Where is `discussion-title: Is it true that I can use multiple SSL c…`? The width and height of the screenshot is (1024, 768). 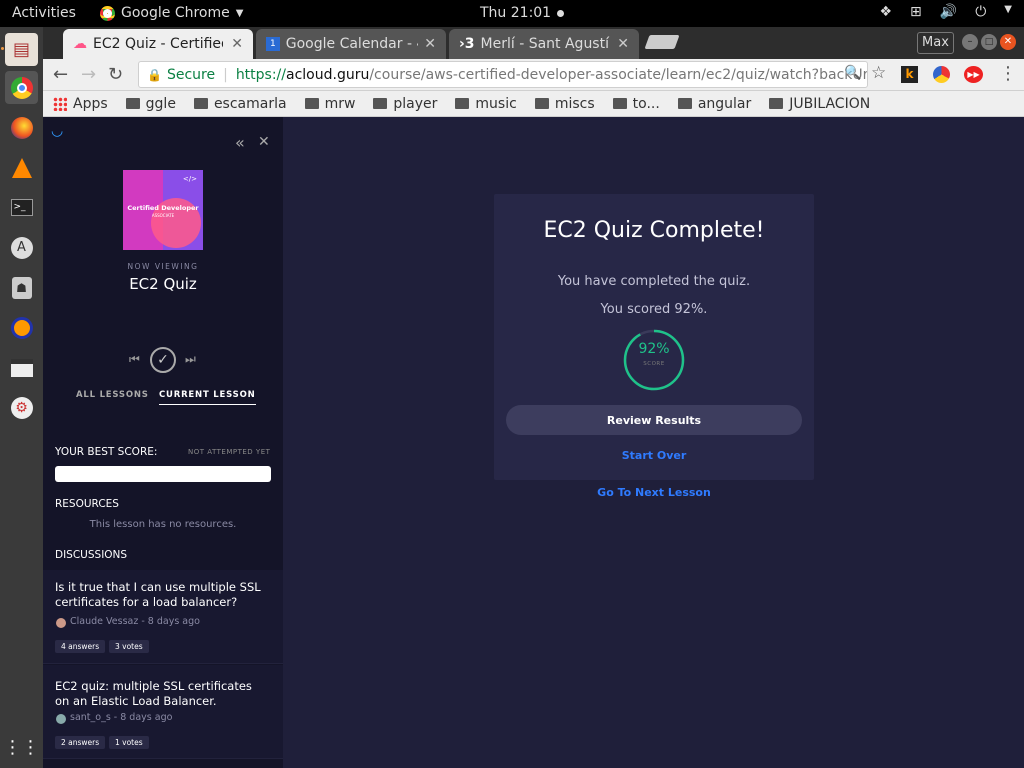
discussion-title: Is it true that I can use multiple SSL c… is located at coordinates (158, 594).